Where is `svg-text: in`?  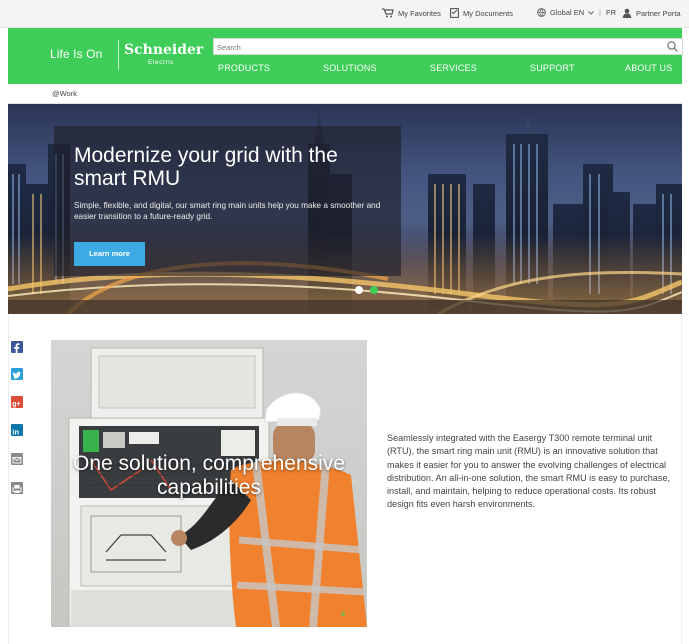
svg-text: in is located at coordinates (15, 431).